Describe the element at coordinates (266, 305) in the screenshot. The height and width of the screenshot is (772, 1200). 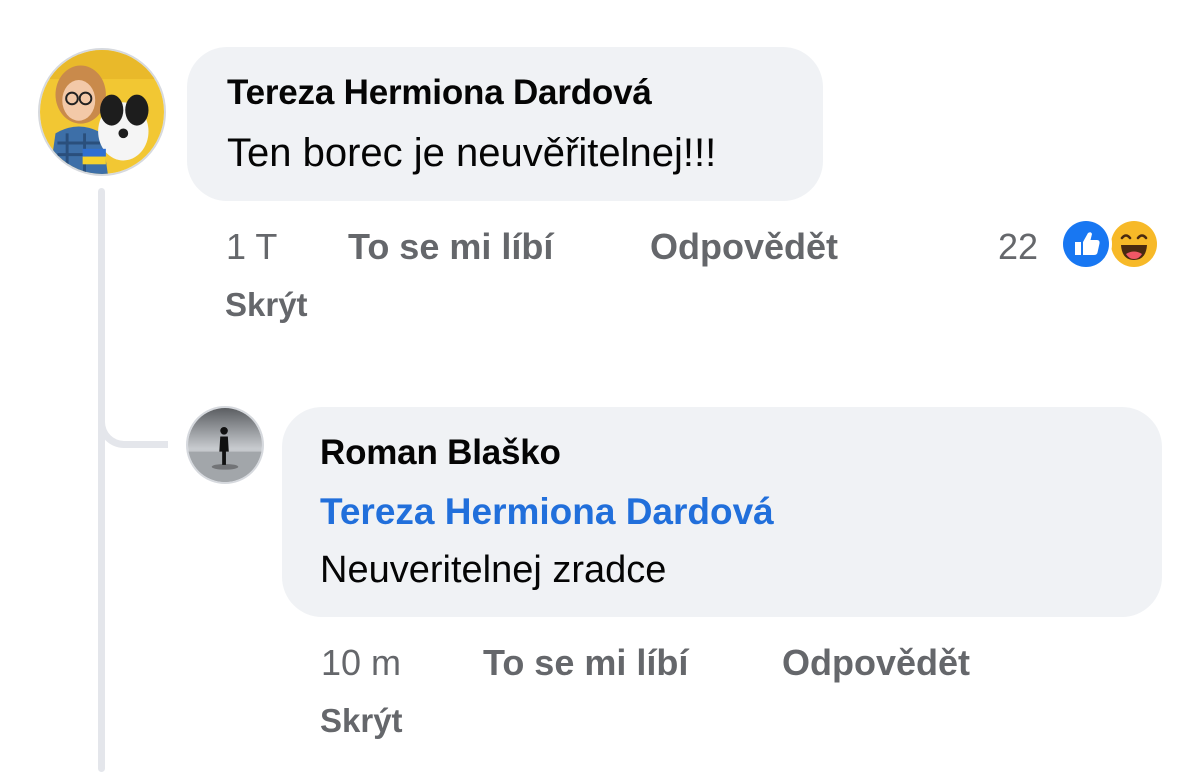
I see `comment-hide-button: Skrýt` at that location.